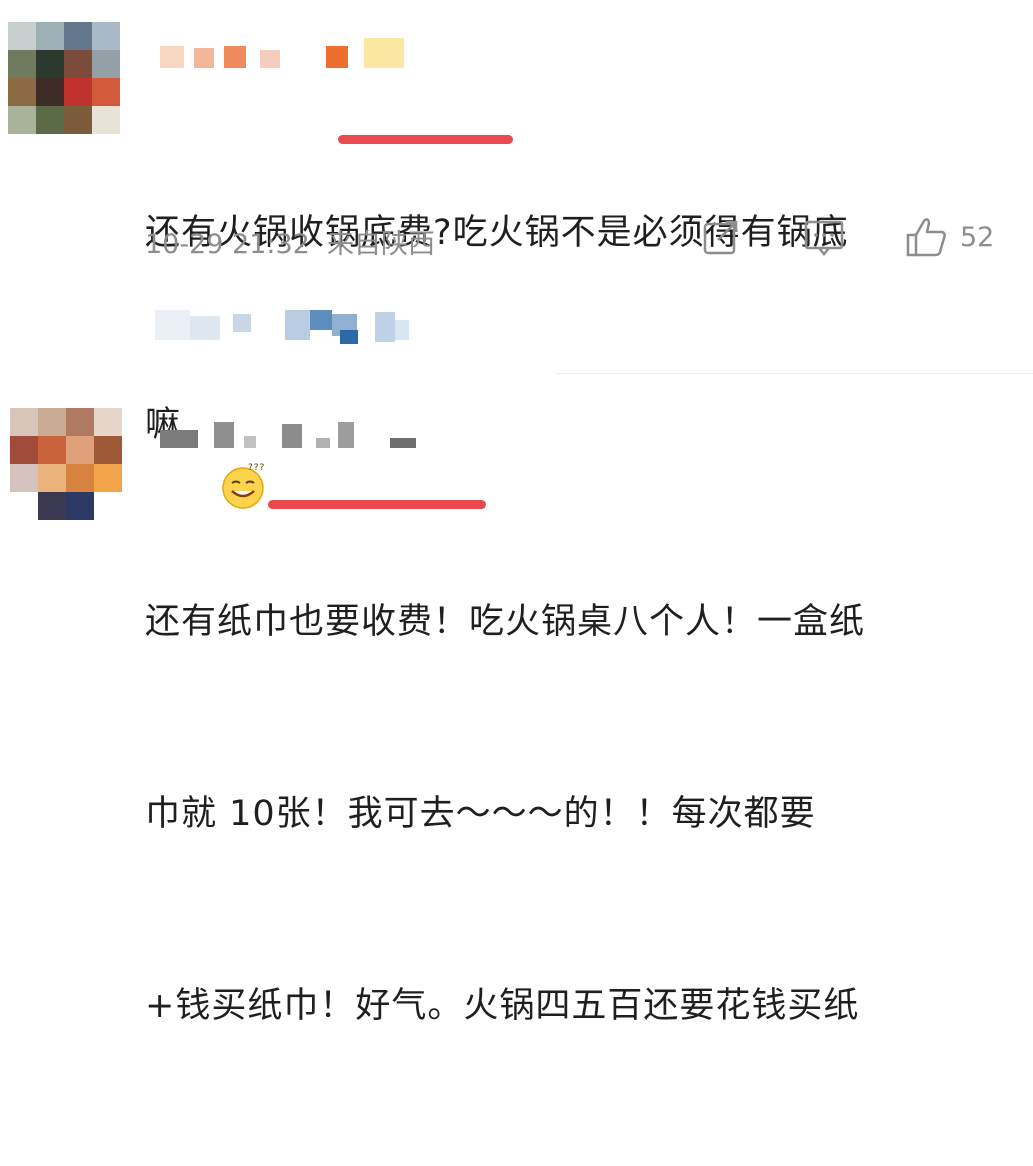  I want to click on timestamp: 10-29 21:32, so click(227, 244).